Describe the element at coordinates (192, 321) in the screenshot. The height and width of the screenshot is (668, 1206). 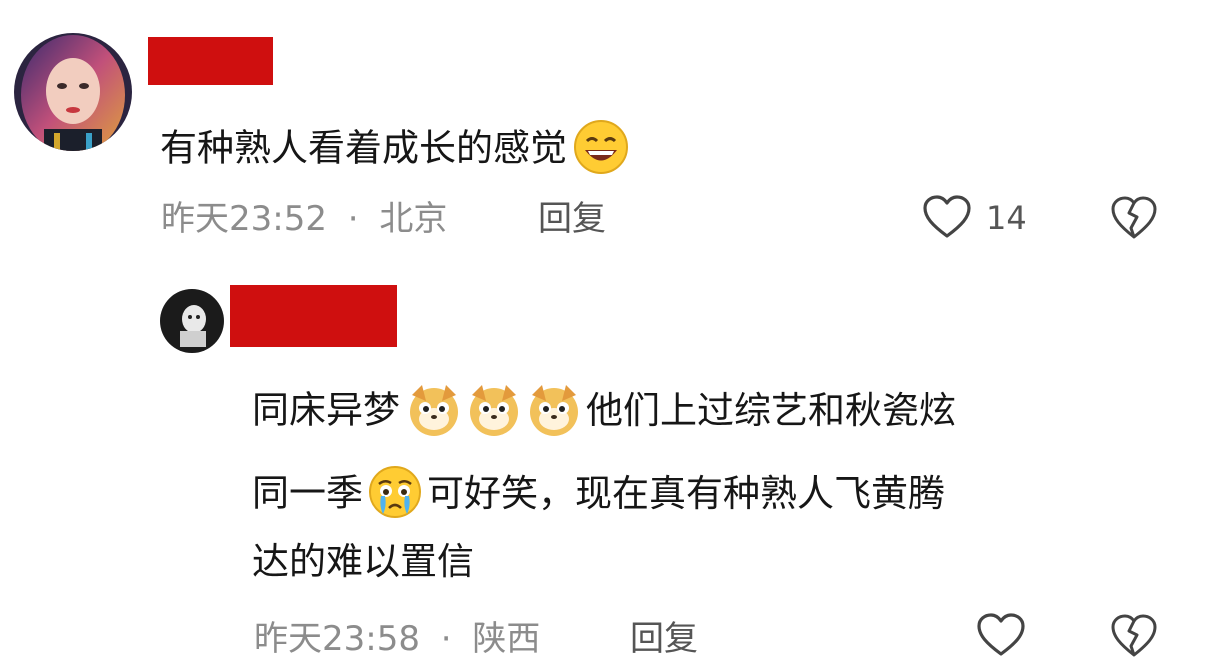
I see `reply-avatar` at that location.